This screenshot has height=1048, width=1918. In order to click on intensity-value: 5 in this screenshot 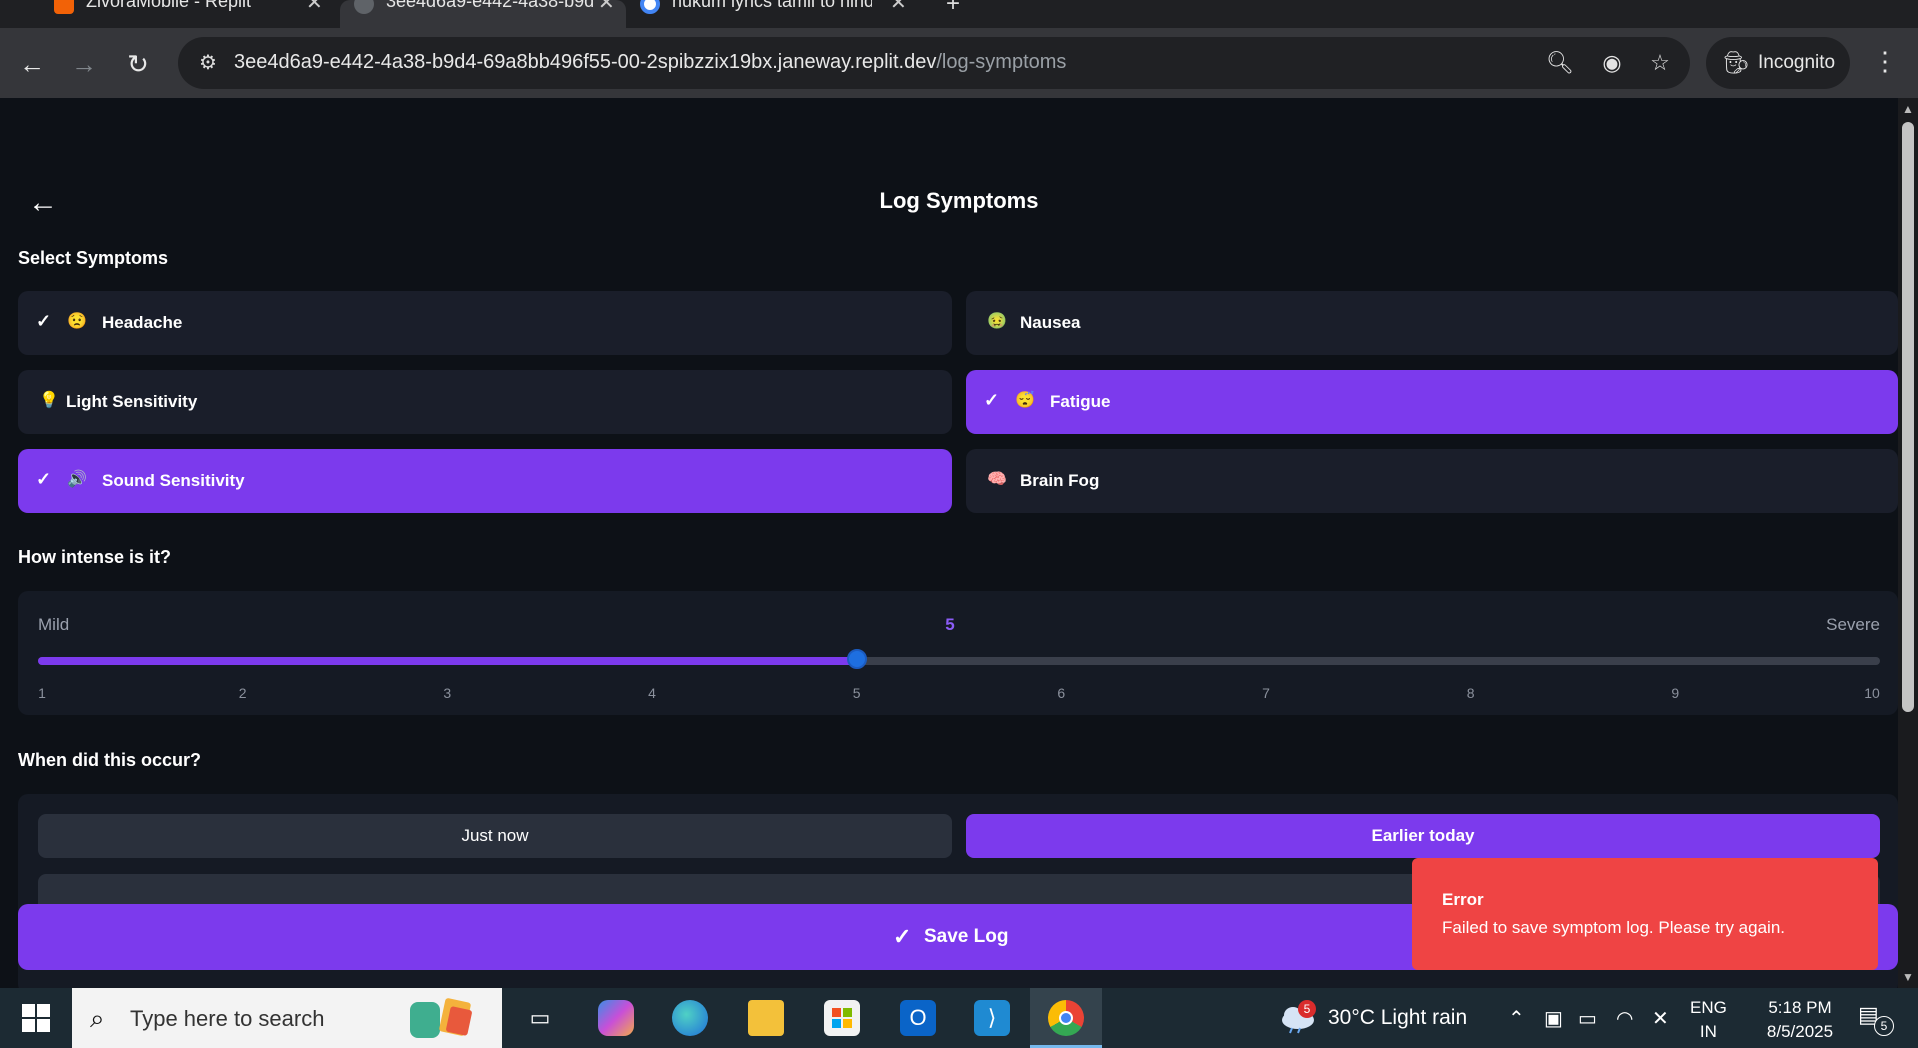, I will do `click(950, 624)`.